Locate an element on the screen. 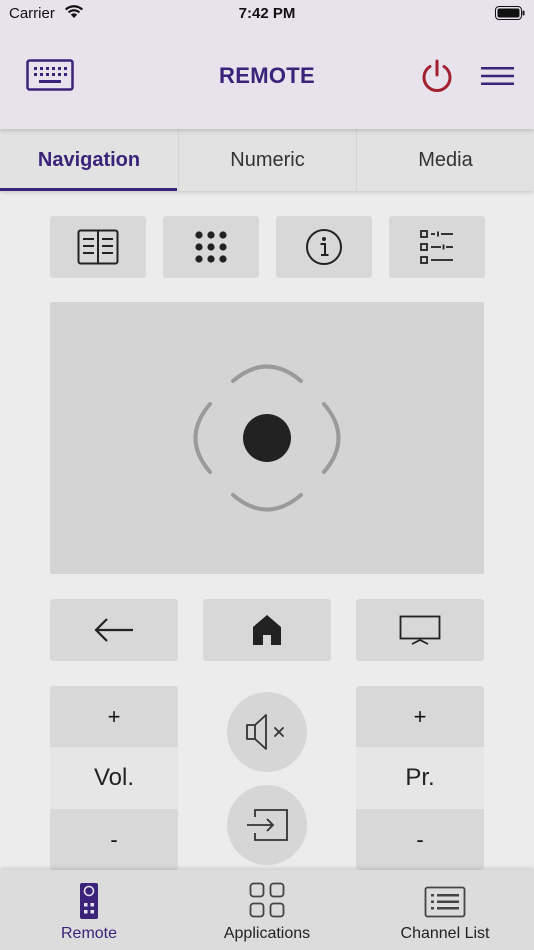 The width and height of the screenshot is (534, 950). source-input-button is located at coordinates (267, 825).